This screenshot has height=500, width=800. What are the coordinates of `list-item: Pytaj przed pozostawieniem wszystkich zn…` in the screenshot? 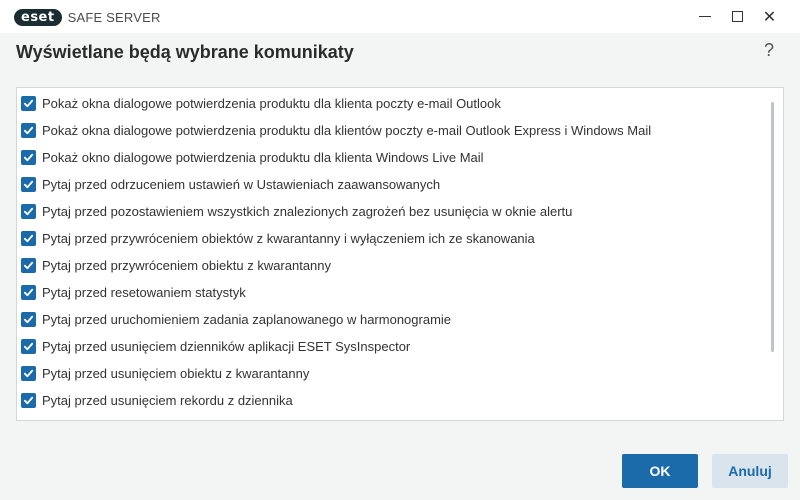 It's located at (395, 211).